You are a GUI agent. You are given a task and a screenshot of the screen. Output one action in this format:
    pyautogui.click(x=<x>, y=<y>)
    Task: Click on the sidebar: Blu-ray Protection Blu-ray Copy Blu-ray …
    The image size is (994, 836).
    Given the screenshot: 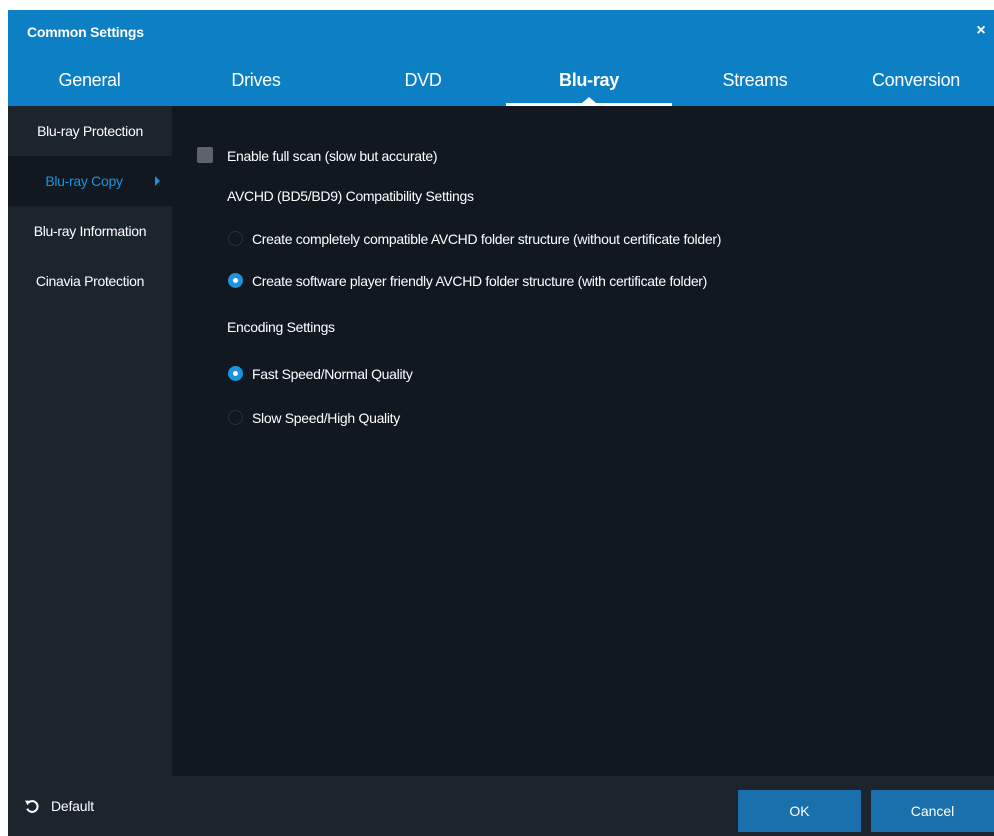 What is the action you would take?
    pyautogui.click(x=90, y=441)
    